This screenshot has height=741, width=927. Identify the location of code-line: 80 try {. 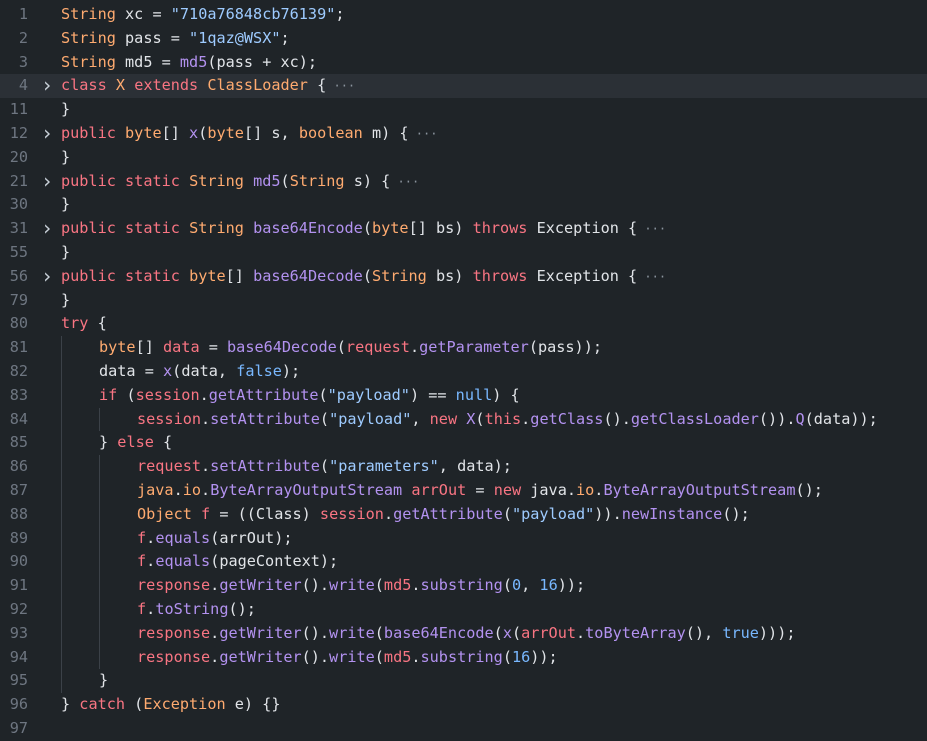
(463, 324).